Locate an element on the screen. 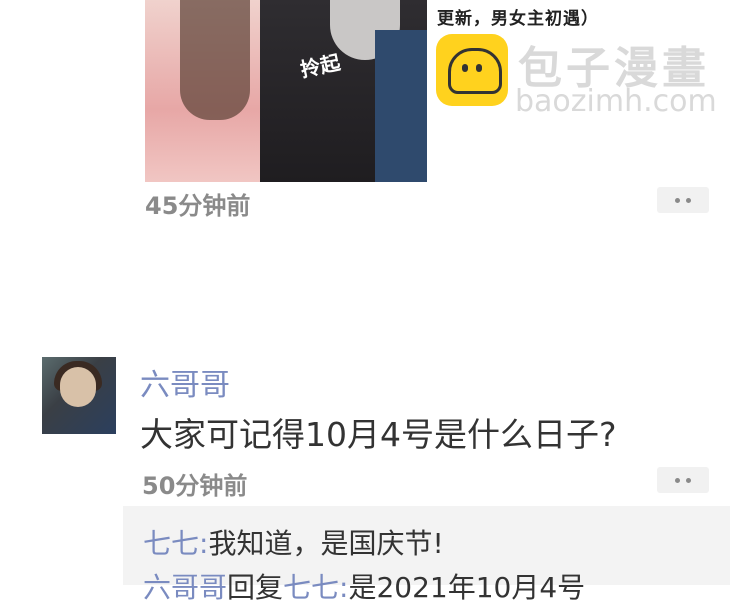 The width and height of the screenshot is (750, 606). reply-username: 六哥哥 is located at coordinates (185, 587).